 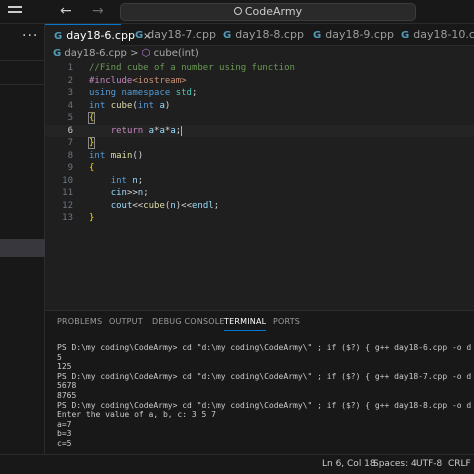 I want to click on tab-day18-7: Gday18-7.cpp, so click(x=172, y=35).